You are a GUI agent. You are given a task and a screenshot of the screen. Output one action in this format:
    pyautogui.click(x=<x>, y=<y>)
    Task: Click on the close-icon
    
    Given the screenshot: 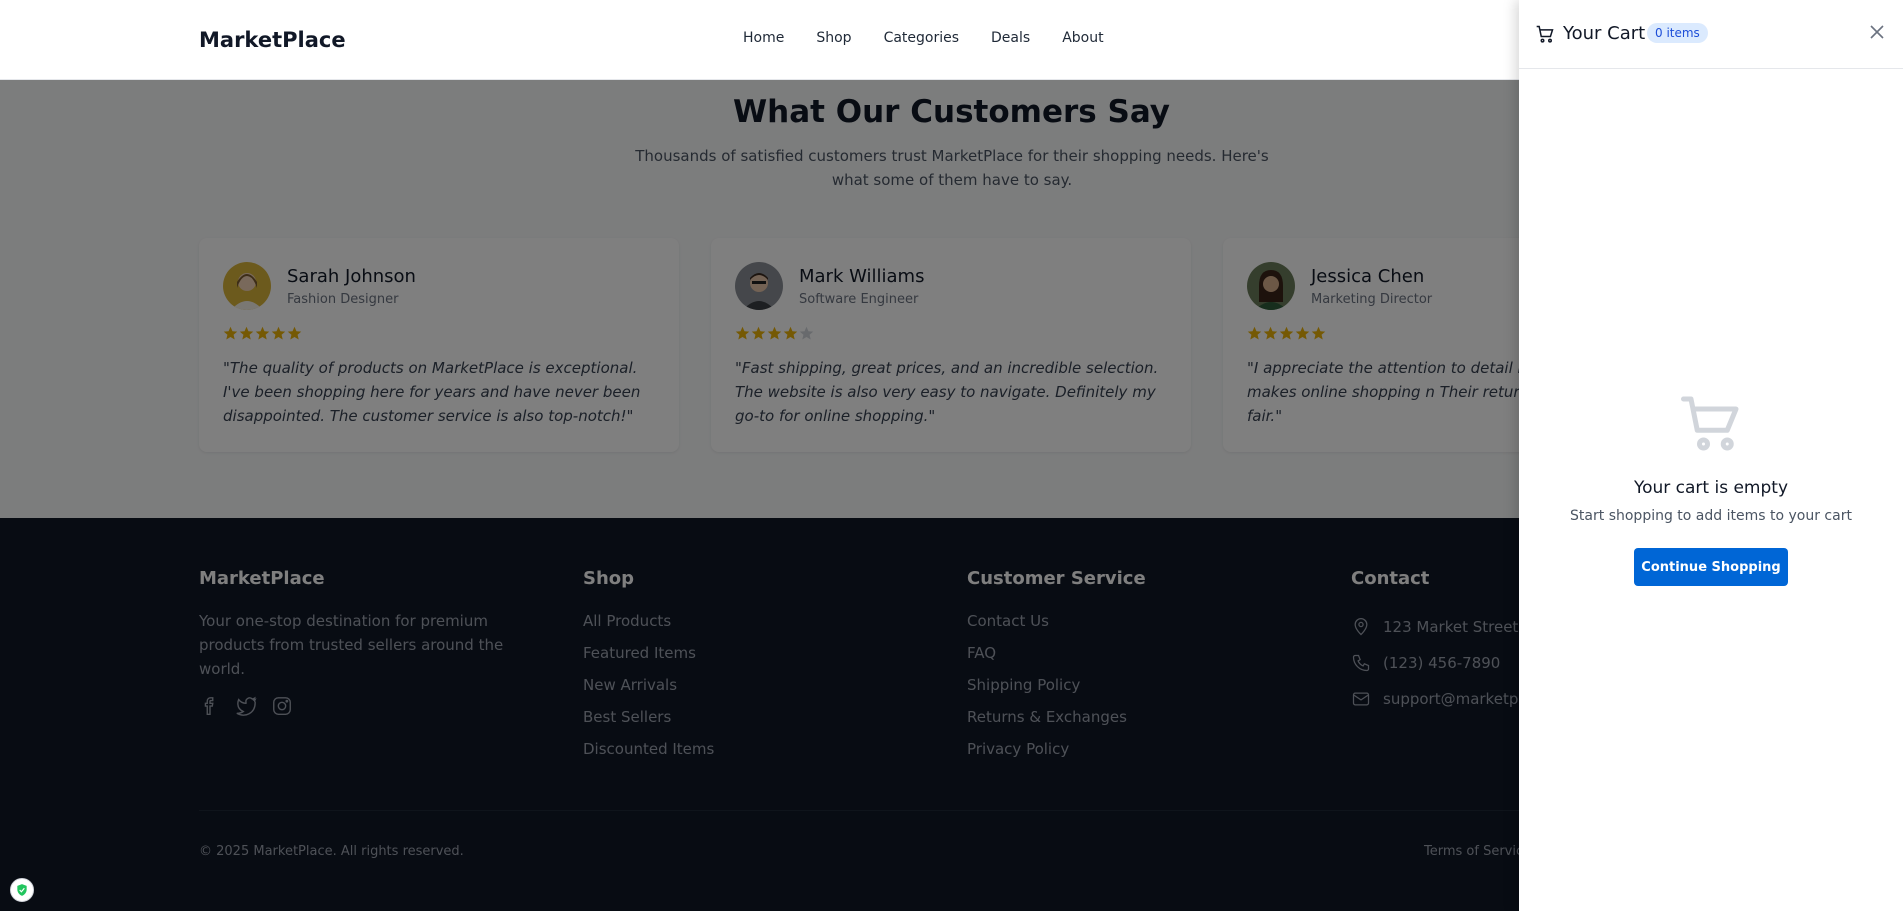 What is the action you would take?
    pyautogui.click(x=1877, y=32)
    